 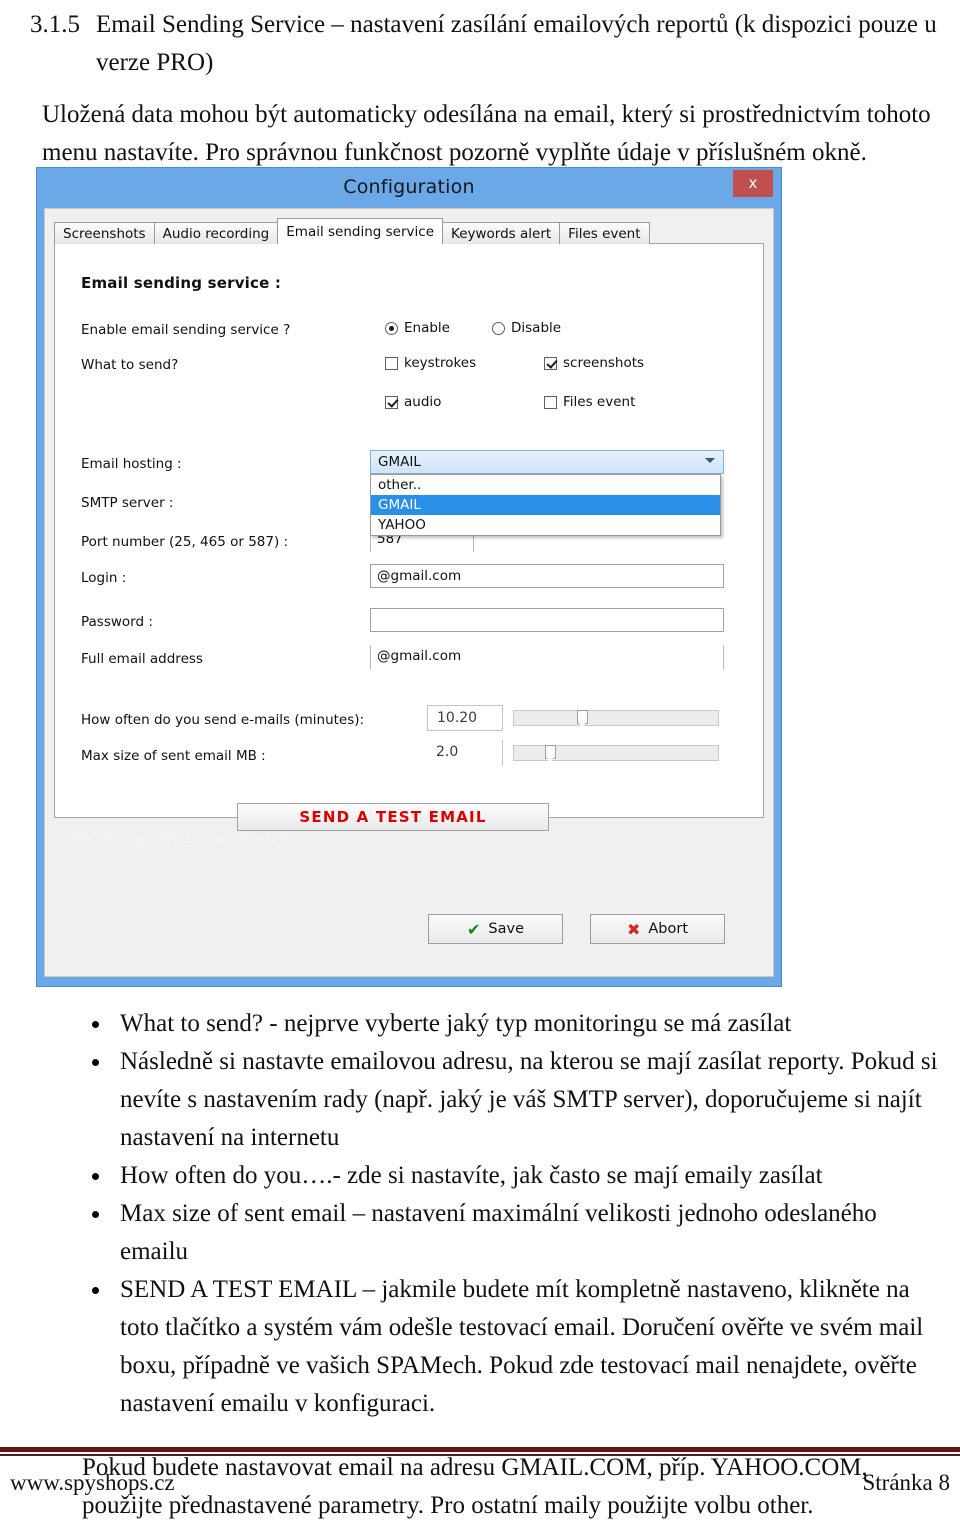 I want to click on checkbox-audio-label: audio, so click(x=423, y=402).